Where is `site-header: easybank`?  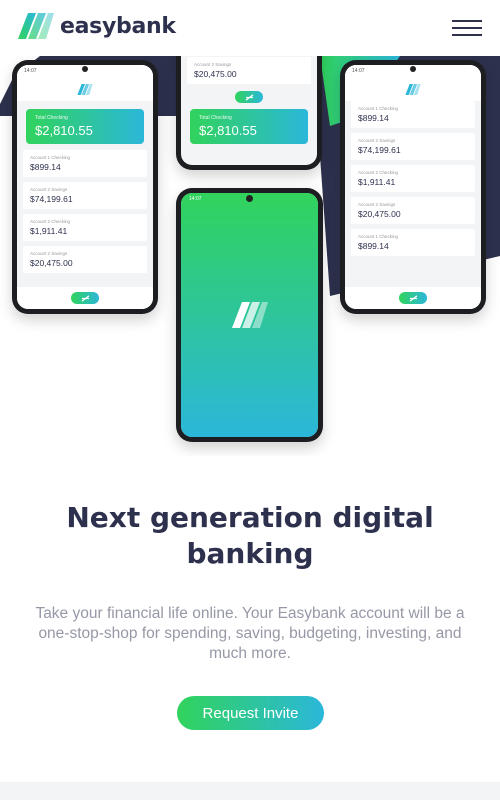
site-header: easybank is located at coordinates (250, 28).